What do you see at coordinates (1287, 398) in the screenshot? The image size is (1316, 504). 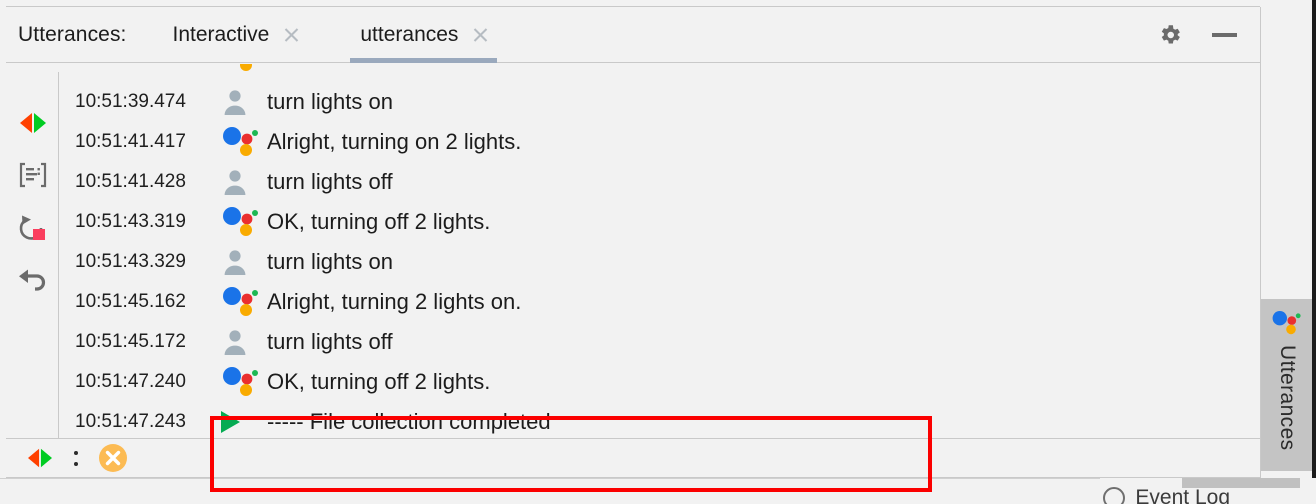 I see `rail-tab-label: Utterances` at bounding box center [1287, 398].